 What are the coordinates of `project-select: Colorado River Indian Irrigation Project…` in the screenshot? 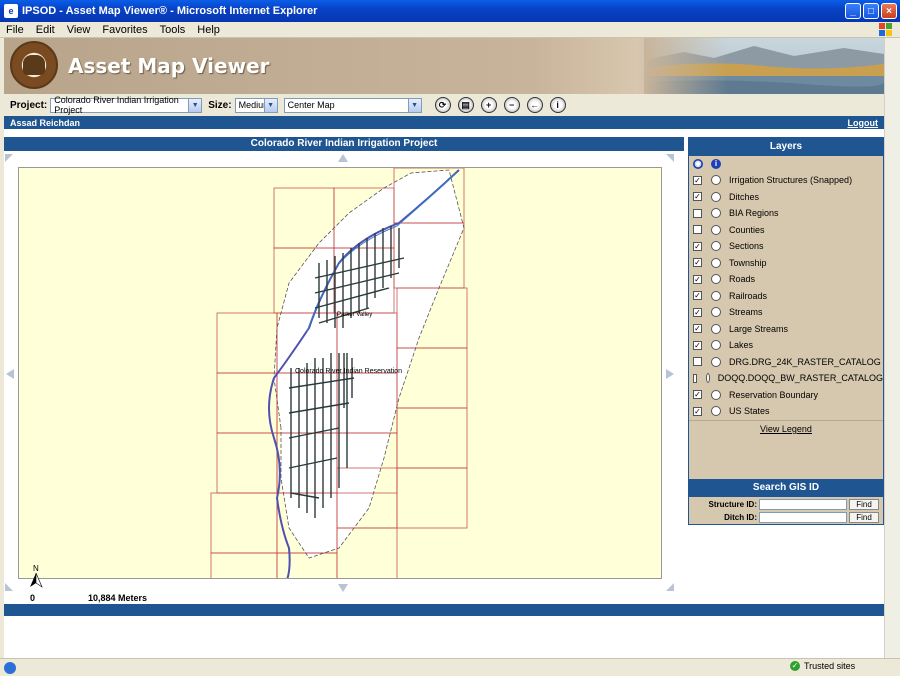 It's located at (126, 105).